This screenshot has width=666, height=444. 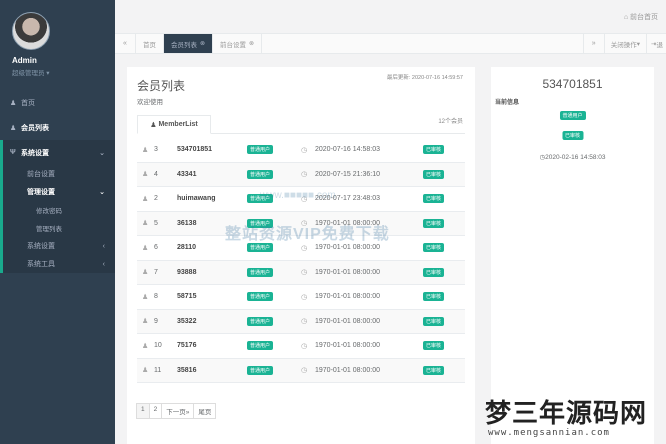 I want to click on pagination: 1 2 下一页» 尾页, so click(x=176, y=411).